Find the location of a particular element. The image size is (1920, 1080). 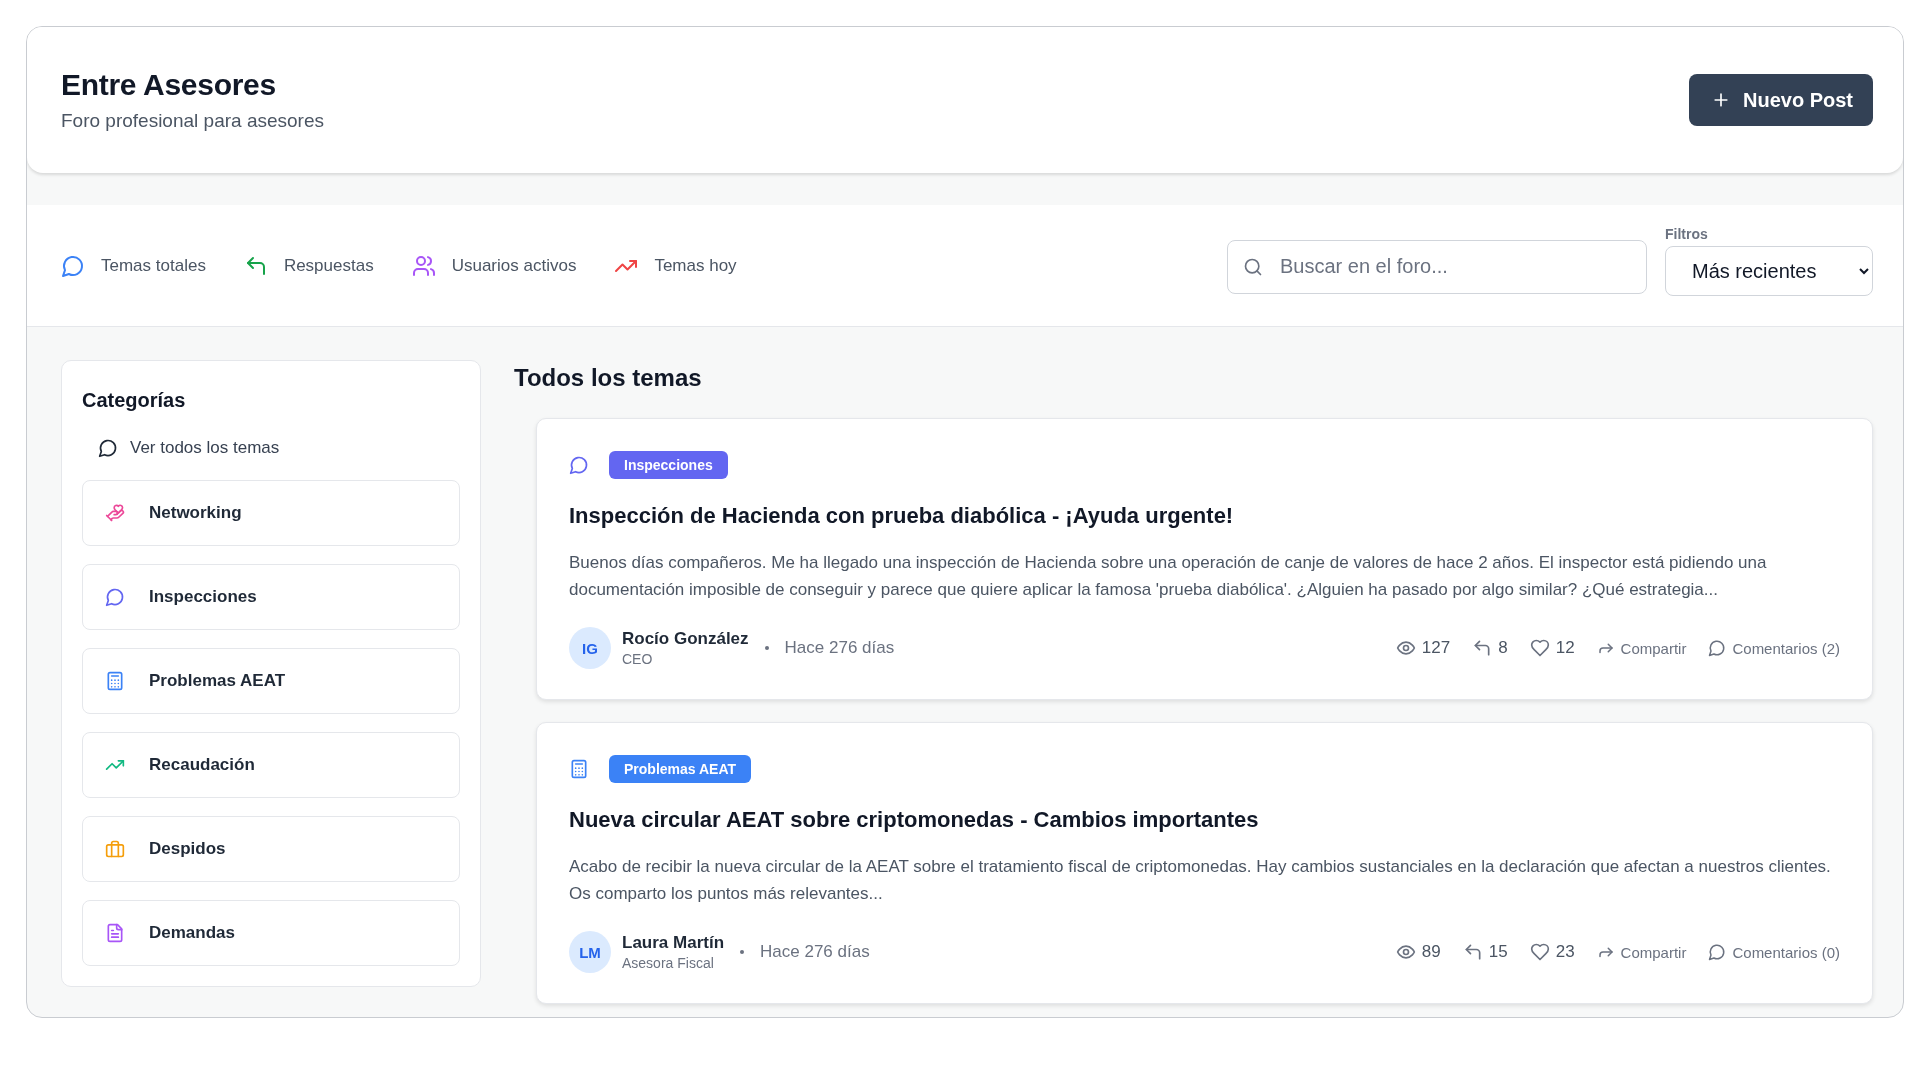

panel-title: Categorías is located at coordinates (134, 400).